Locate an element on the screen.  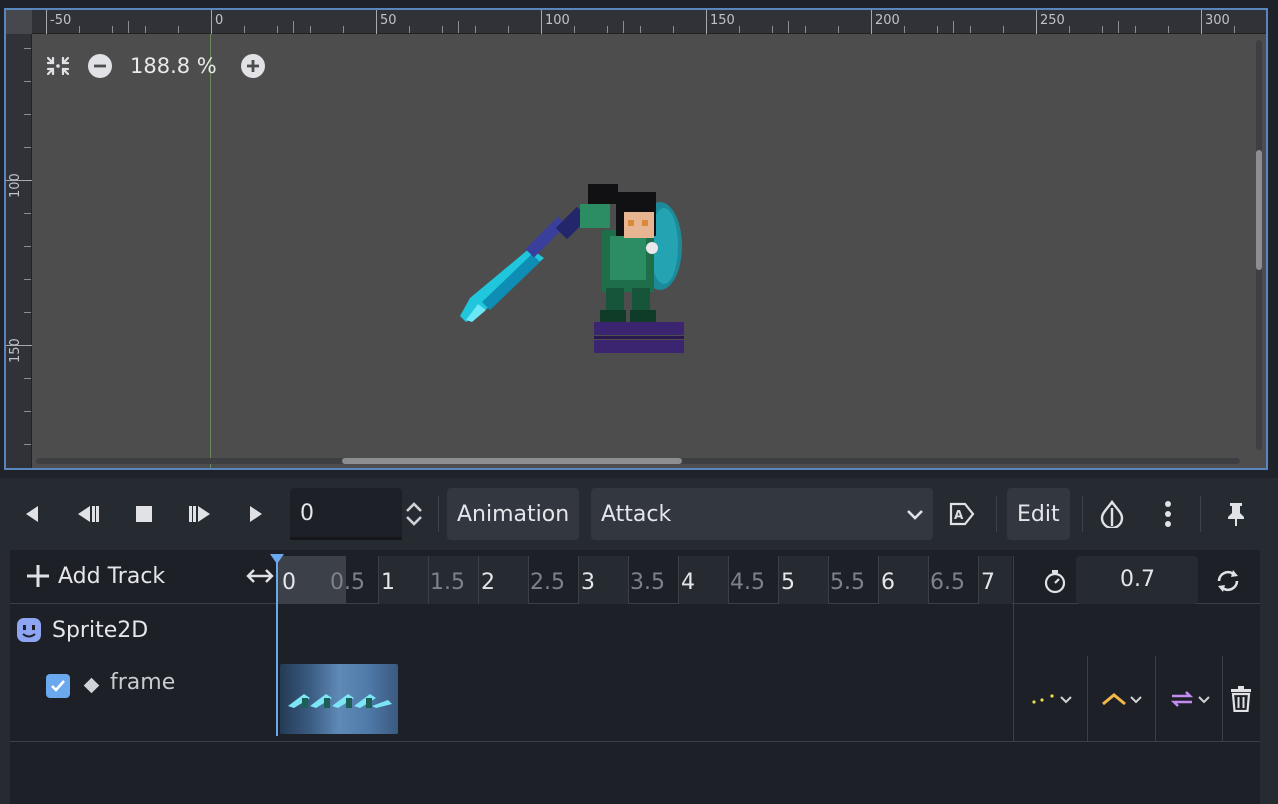
timeline-label: 2.5 is located at coordinates (547, 582).